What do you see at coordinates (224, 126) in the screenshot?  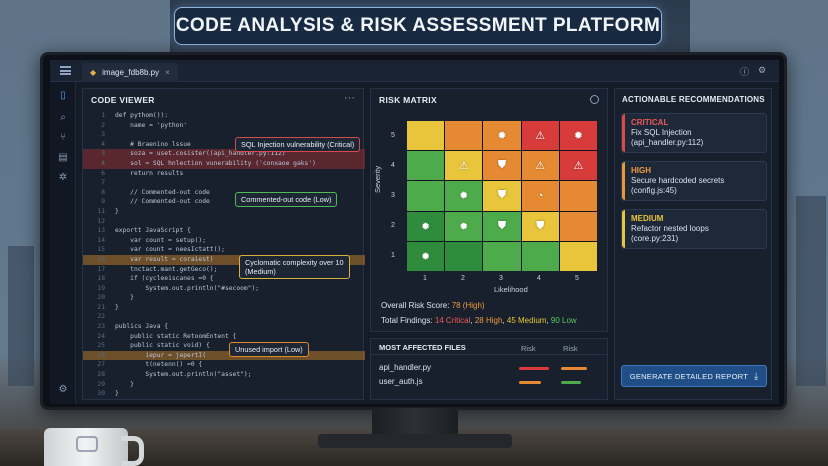 I see `code-line: 2 name = 'python'` at bounding box center [224, 126].